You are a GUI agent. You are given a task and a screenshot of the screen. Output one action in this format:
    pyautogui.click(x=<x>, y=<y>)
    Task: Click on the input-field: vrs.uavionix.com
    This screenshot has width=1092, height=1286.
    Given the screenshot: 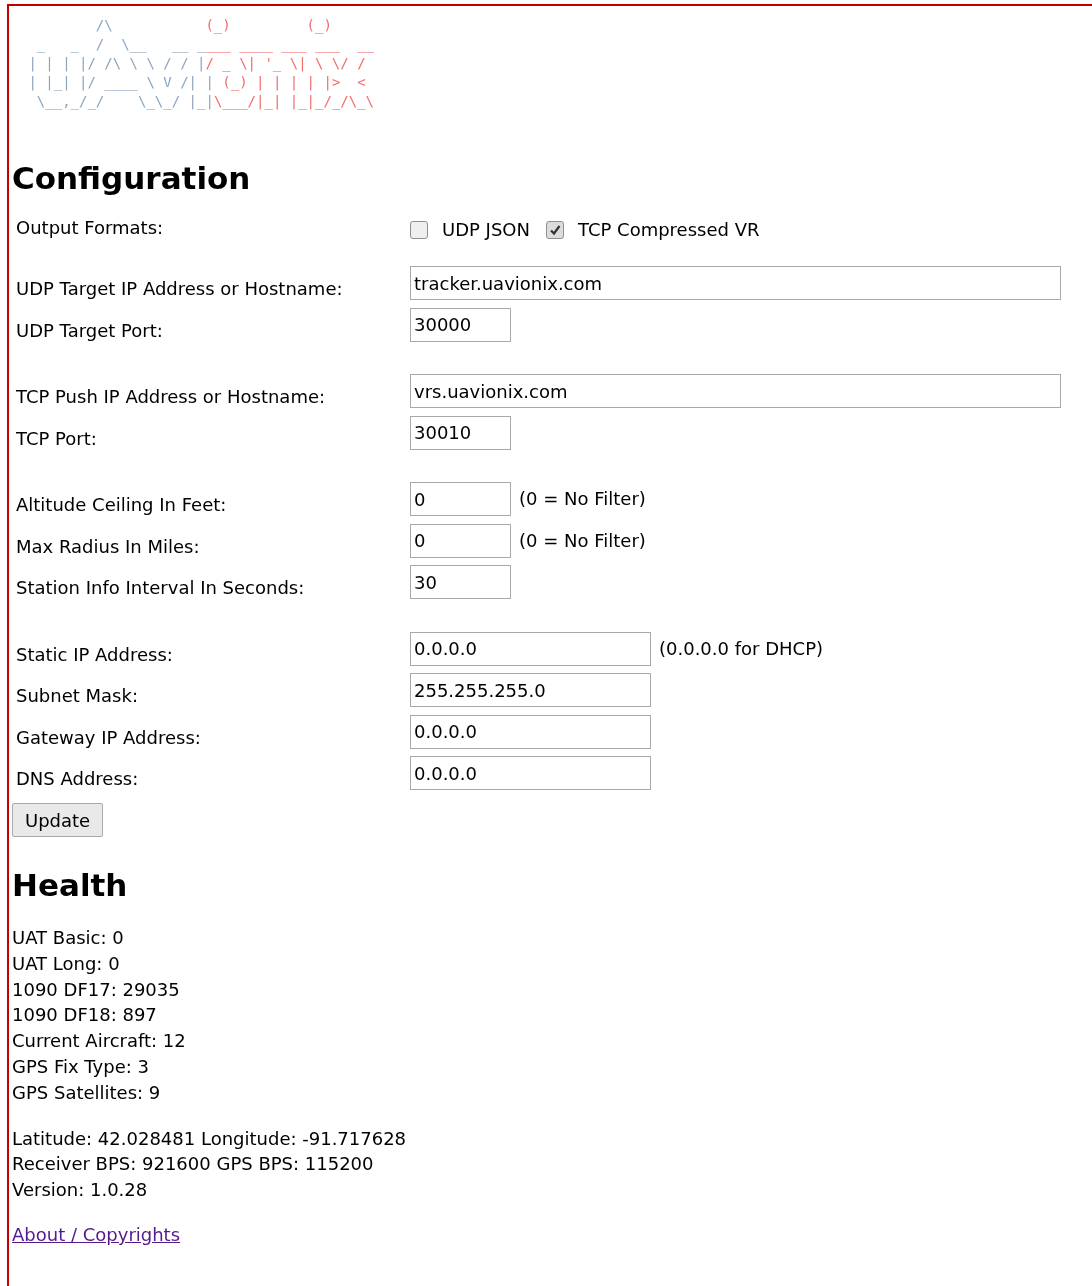 What is the action you would take?
    pyautogui.click(x=735, y=391)
    